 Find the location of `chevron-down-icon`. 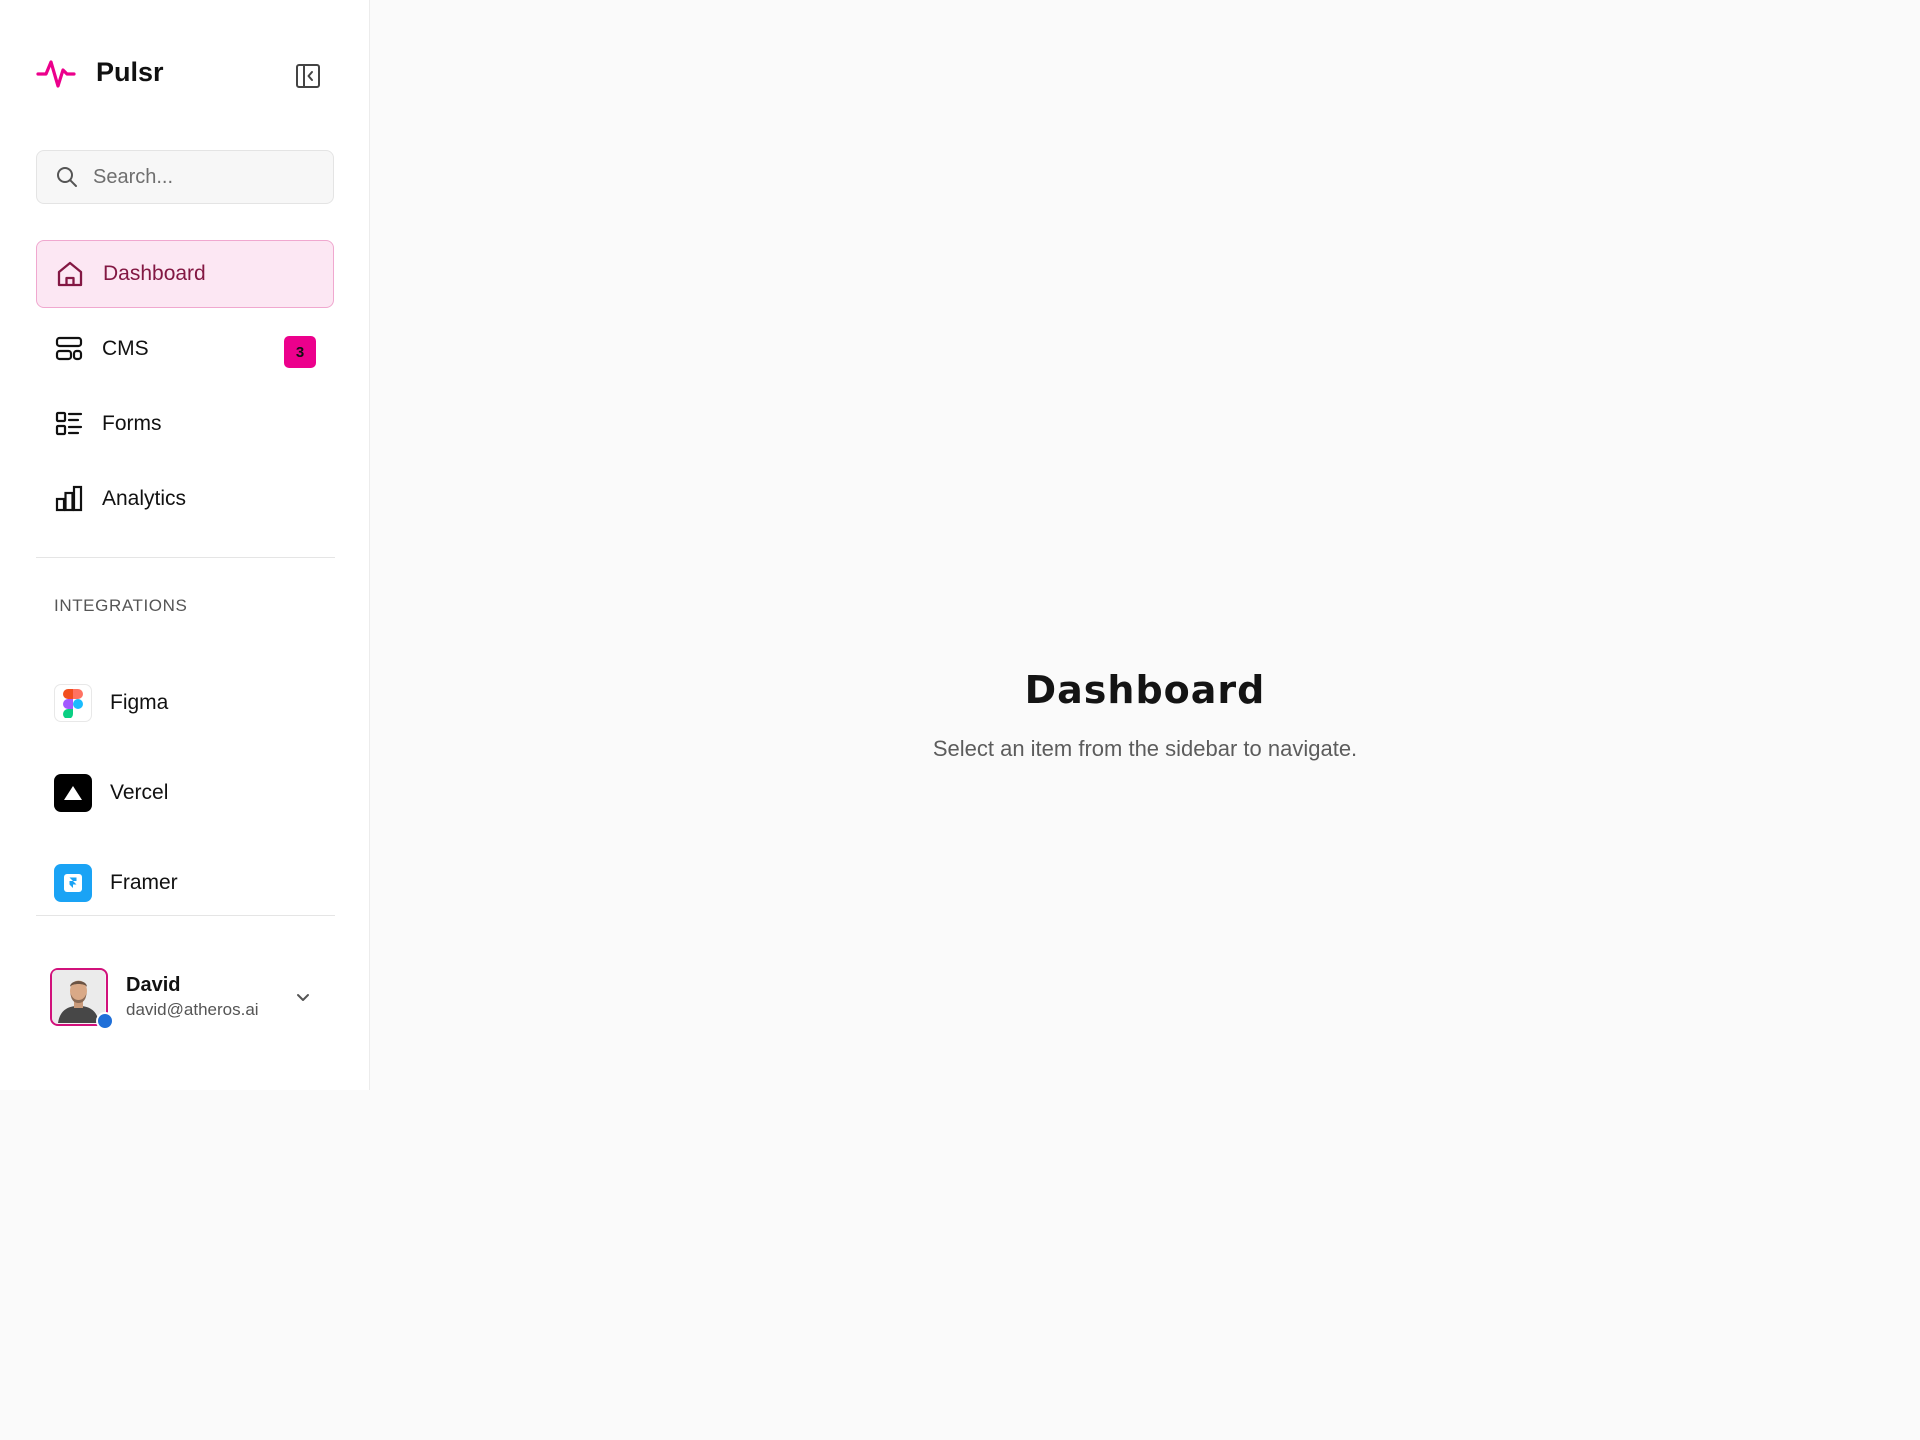

chevron-down-icon is located at coordinates (303, 997).